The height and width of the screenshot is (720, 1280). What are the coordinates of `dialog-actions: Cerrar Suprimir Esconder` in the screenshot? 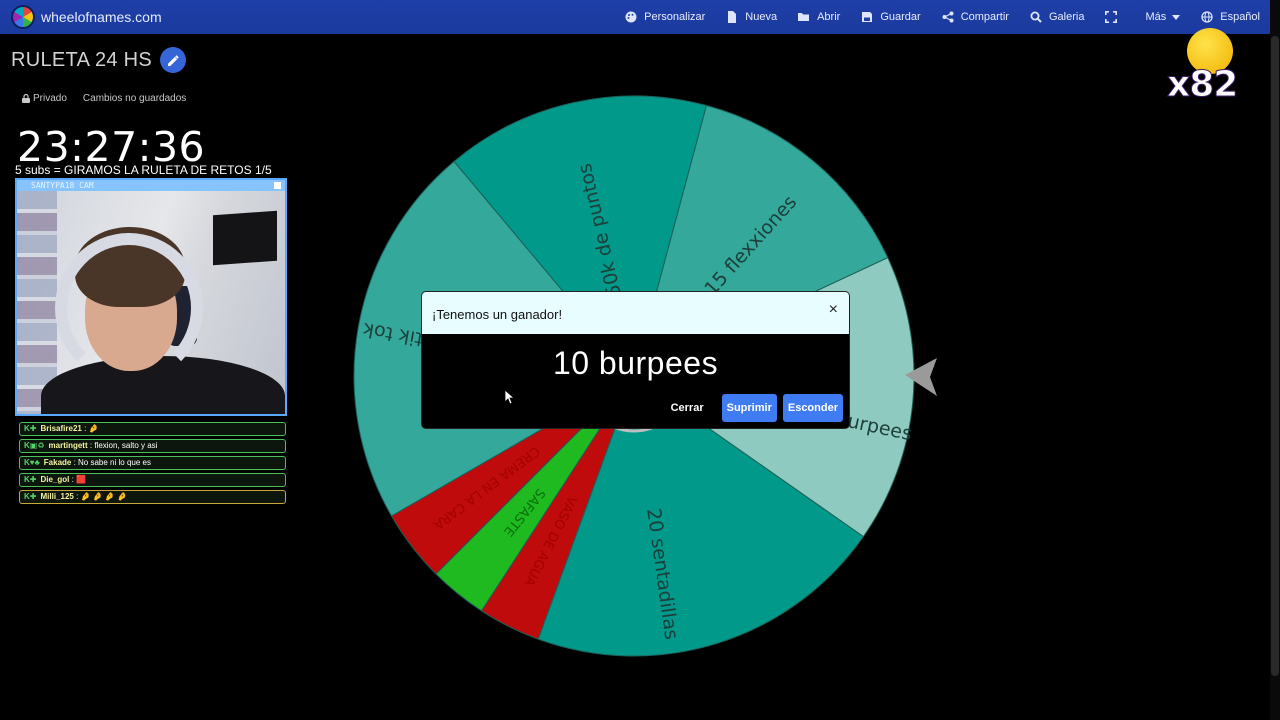 It's located at (757, 408).